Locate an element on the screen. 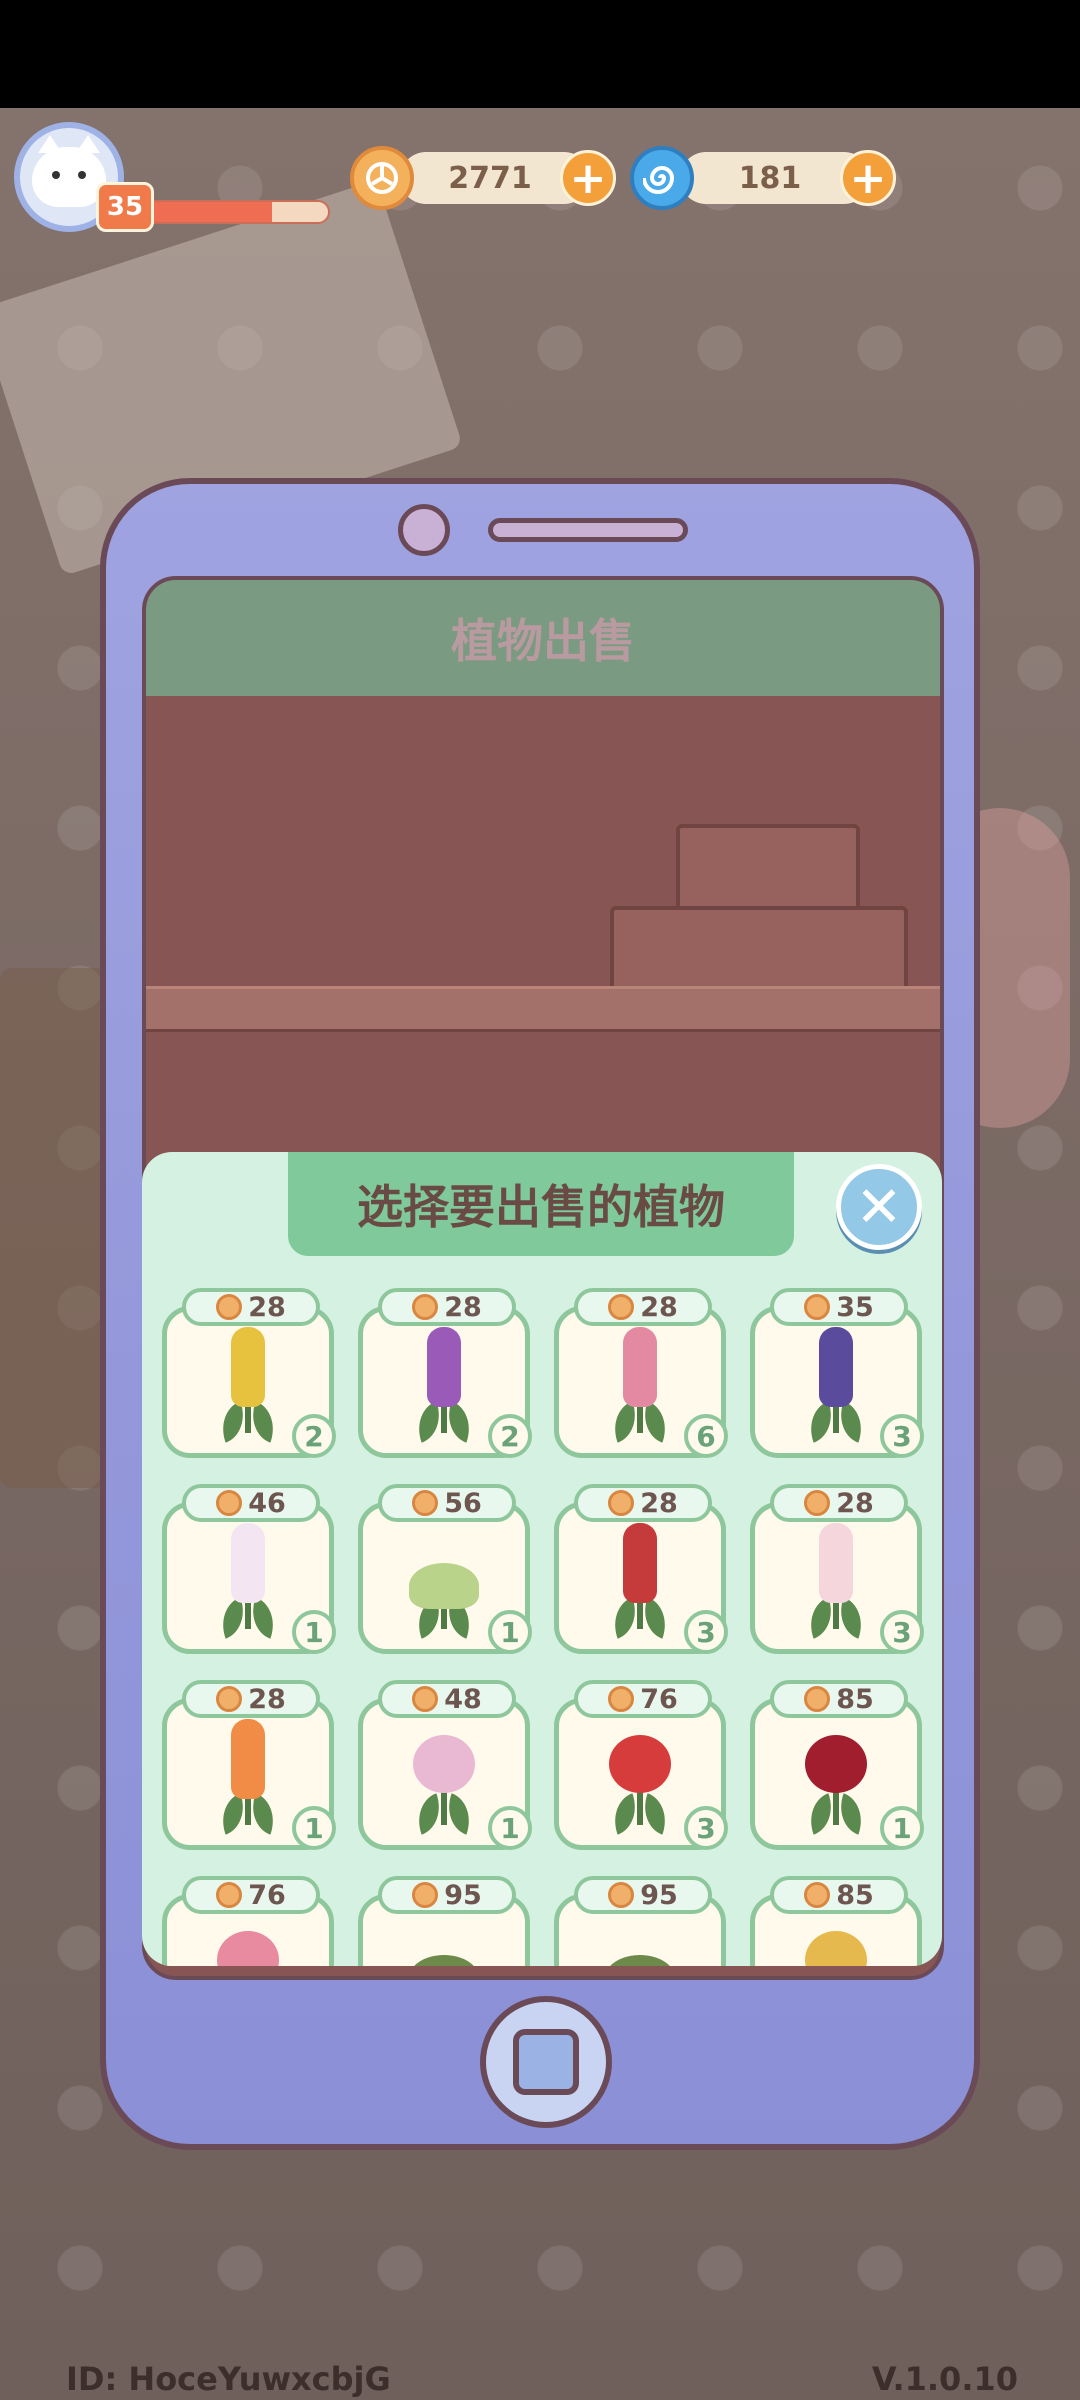 This screenshot has width=1080, height=2400. price-tag: 46 is located at coordinates (251, 1503).